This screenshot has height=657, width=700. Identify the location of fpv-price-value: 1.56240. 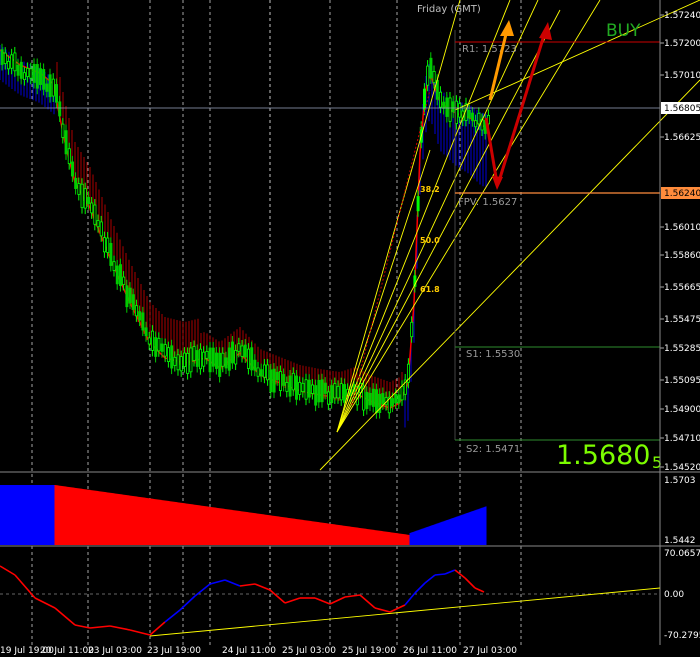
(682, 194).